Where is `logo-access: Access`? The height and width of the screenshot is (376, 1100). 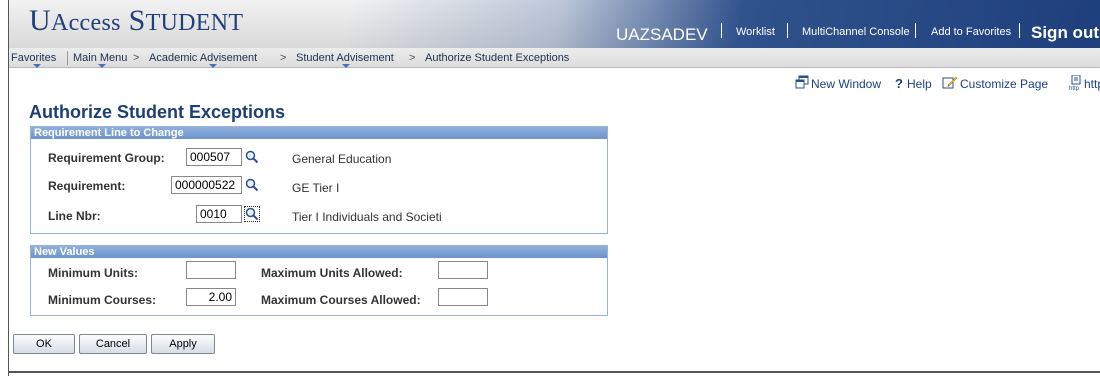 logo-access: Access is located at coordinates (85, 23).